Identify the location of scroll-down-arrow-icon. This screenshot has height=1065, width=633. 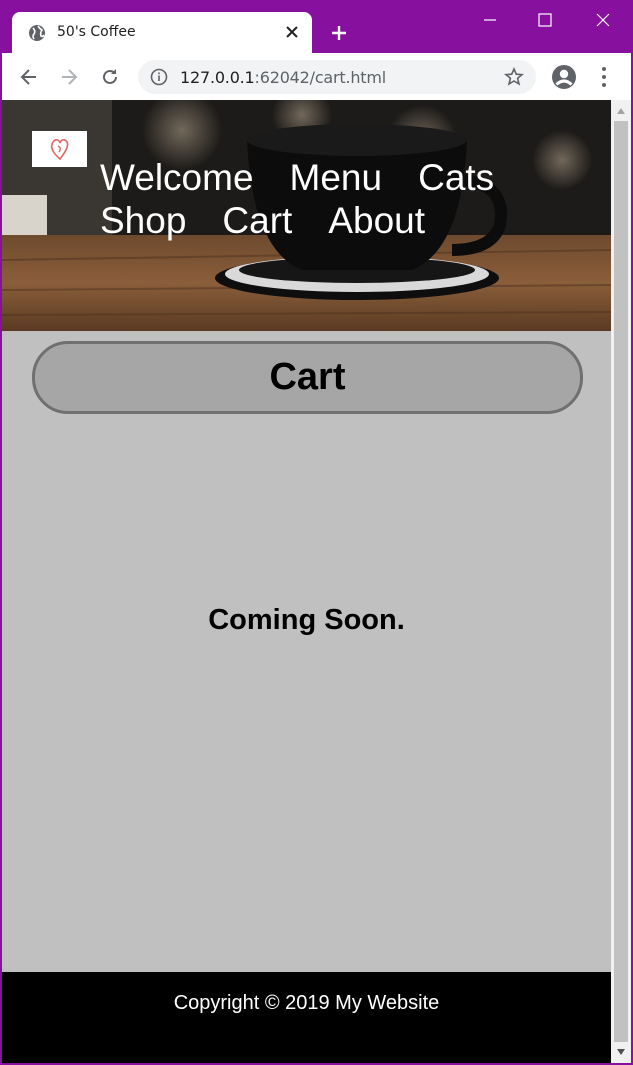
(621, 1052).